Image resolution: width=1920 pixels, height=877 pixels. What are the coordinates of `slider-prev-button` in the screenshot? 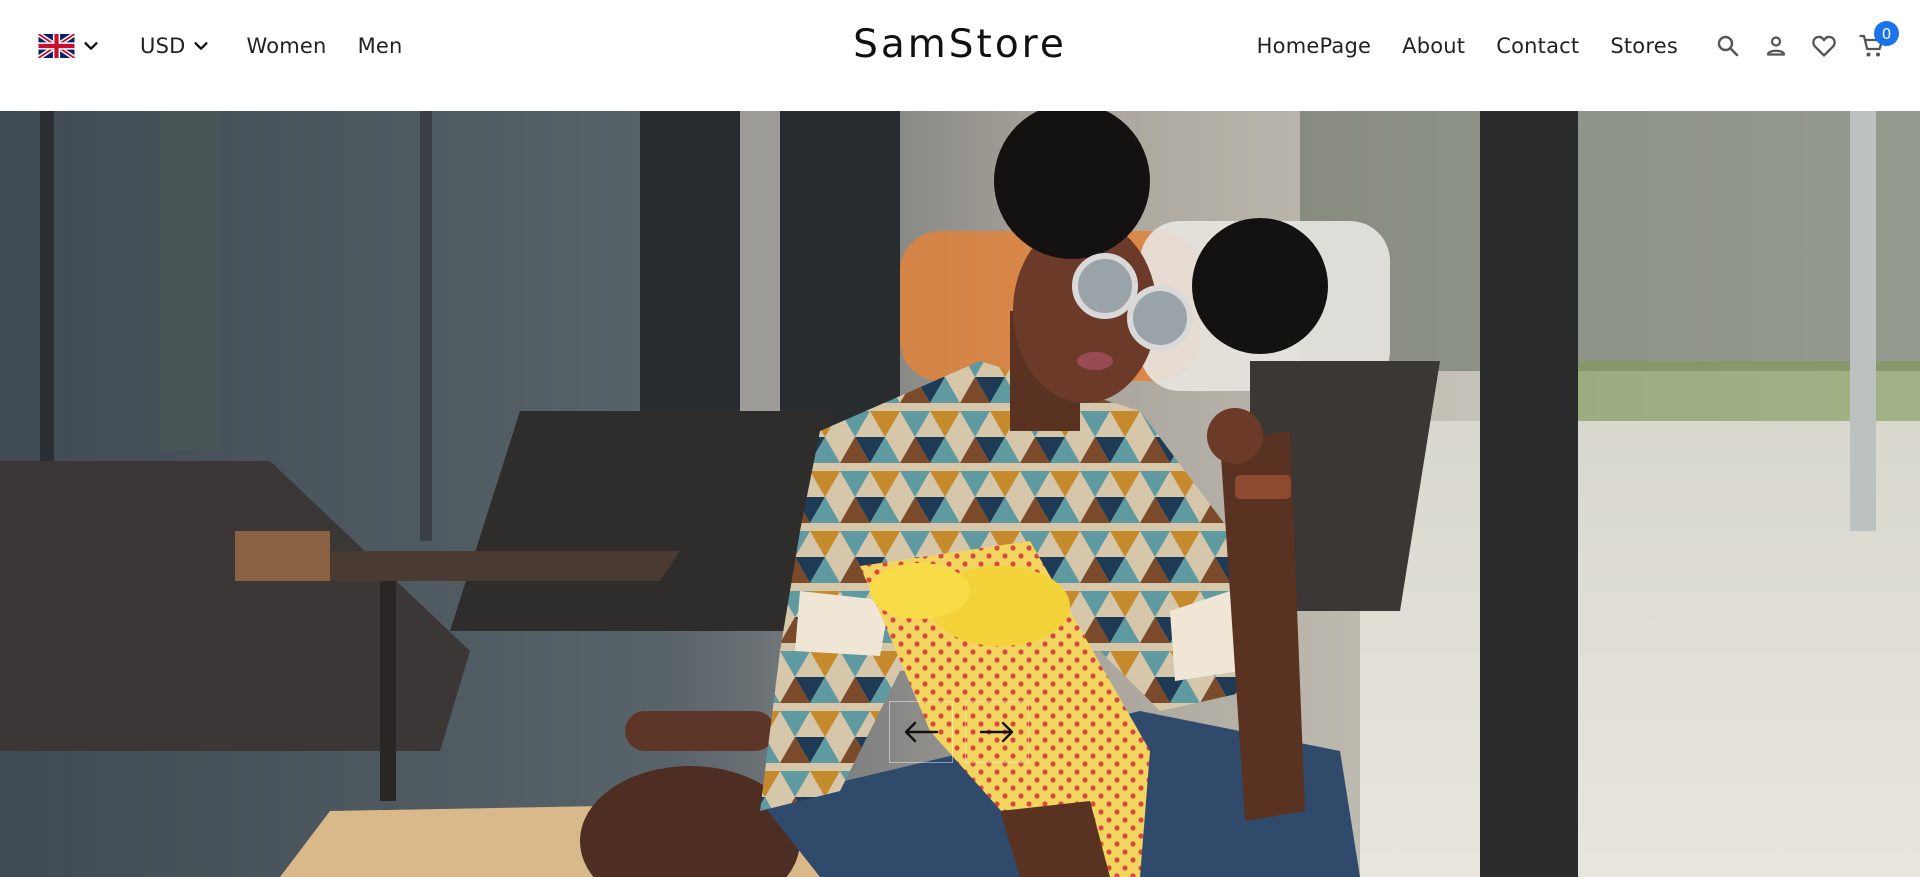 It's located at (921, 732).